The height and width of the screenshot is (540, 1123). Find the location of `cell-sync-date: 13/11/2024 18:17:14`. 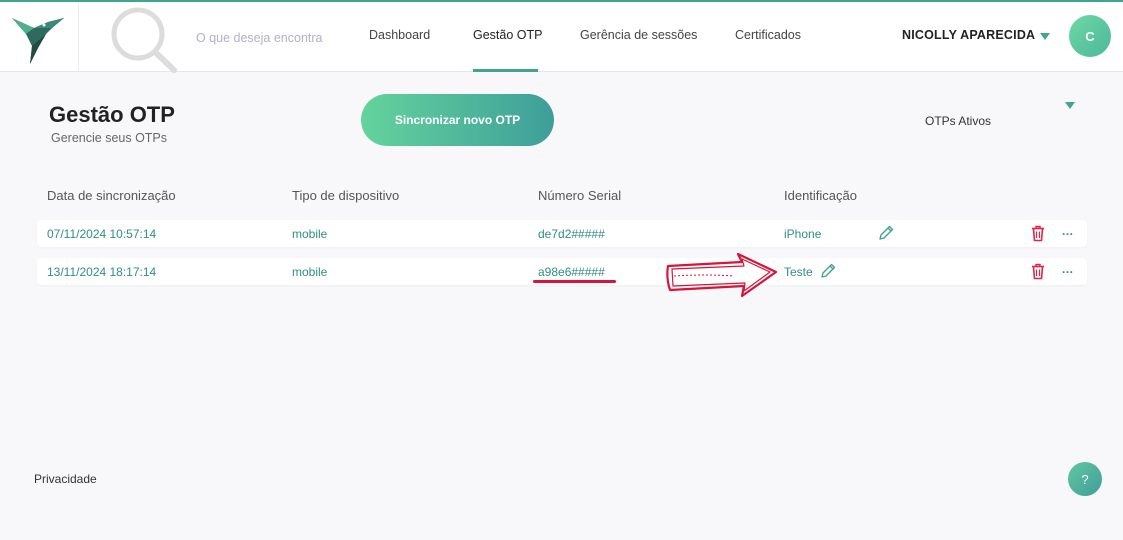

cell-sync-date: 13/11/2024 18:17:14 is located at coordinates (102, 272).